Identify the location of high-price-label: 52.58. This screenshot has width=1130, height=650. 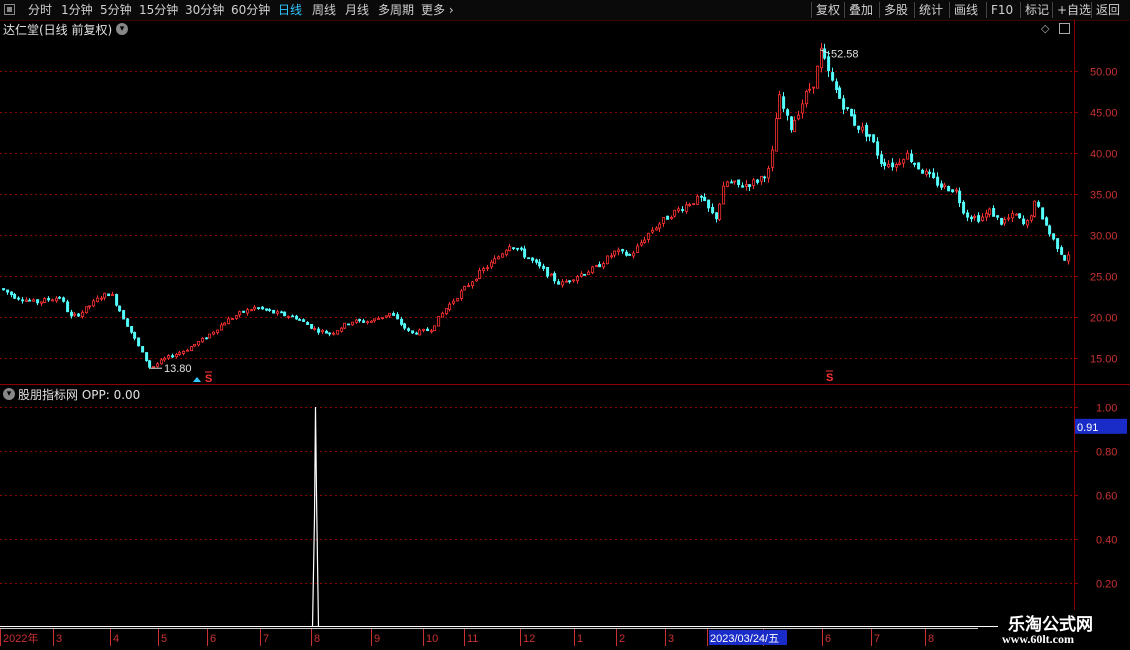
(845, 55).